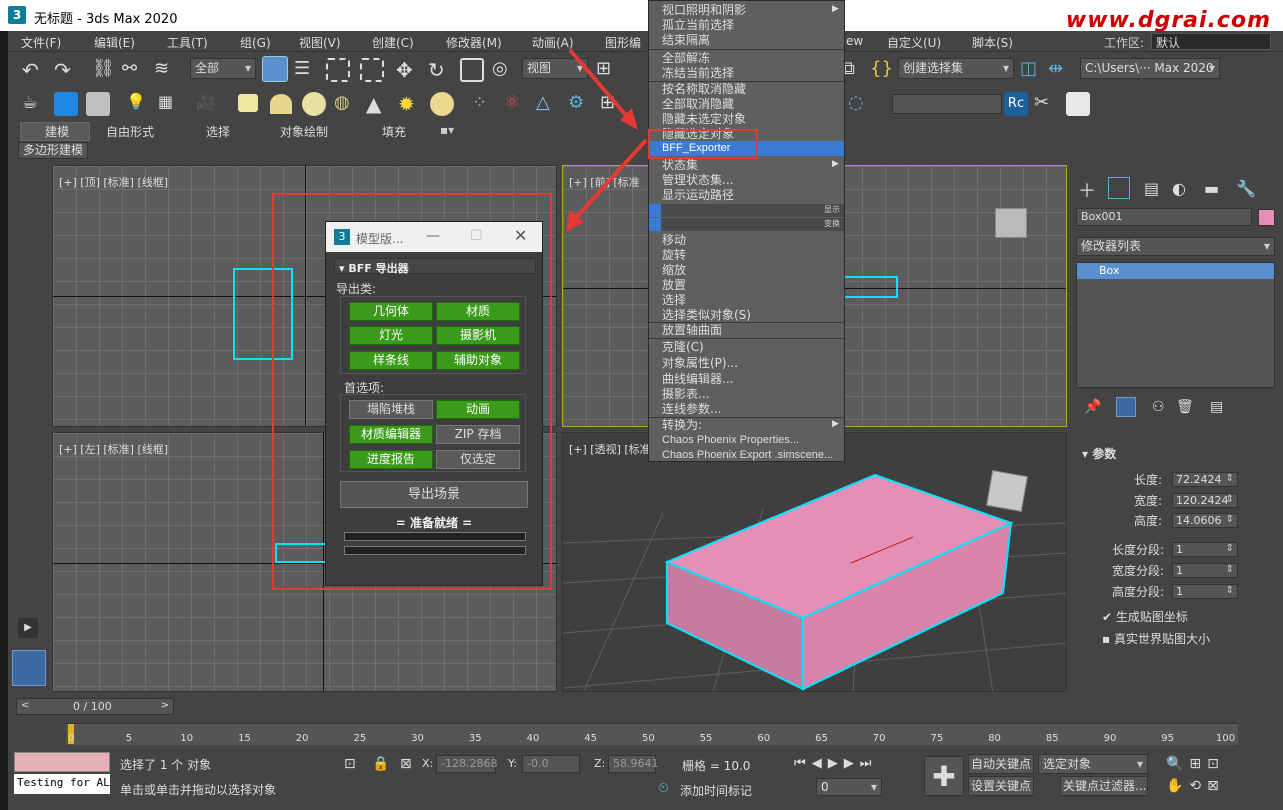 The width and height of the screenshot is (1283, 810). What do you see at coordinates (1158, 407) in the screenshot?
I see `make-unique-icon: ⚇` at bounding box center [1158, 407].